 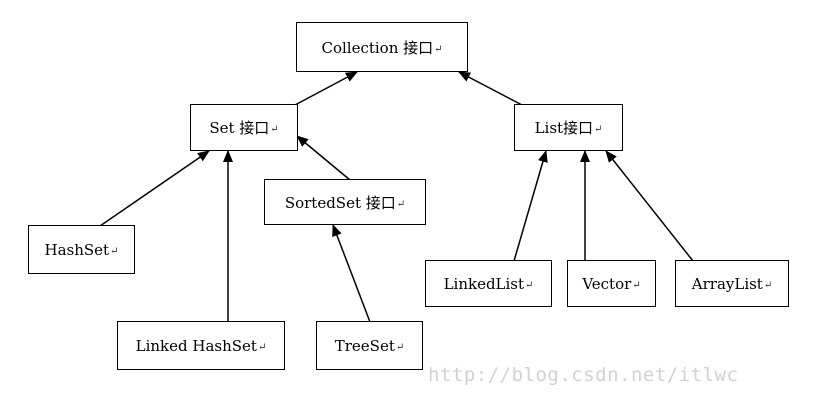 I want to click on node-hashset: HashSet ↵, so click(x=81, y=249).